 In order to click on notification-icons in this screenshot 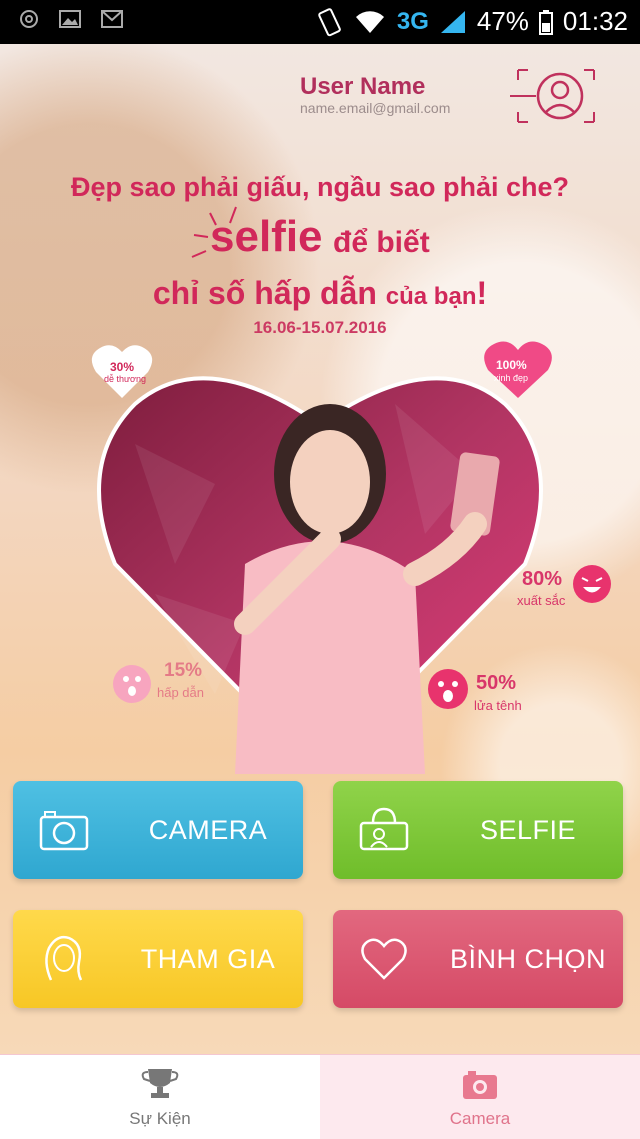, I will do `click(71, 19)`.